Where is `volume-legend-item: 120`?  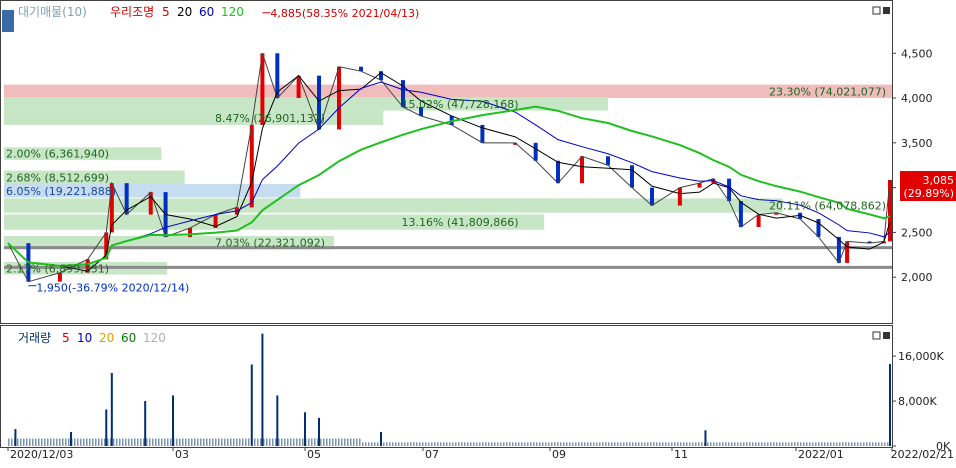
volume-legend-item: 120 is located at coordinates (154, 338).